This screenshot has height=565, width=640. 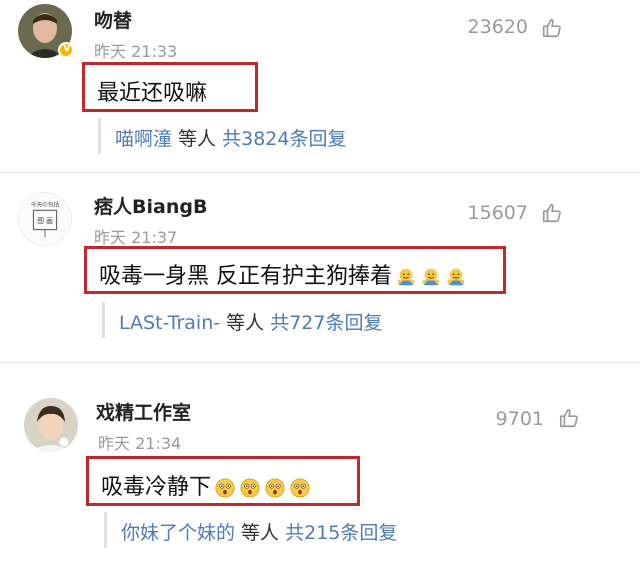 What do you see at coordinates (113, 19) in the screenshot?
I see `username: 吻替` at bounding box center [113, 19].